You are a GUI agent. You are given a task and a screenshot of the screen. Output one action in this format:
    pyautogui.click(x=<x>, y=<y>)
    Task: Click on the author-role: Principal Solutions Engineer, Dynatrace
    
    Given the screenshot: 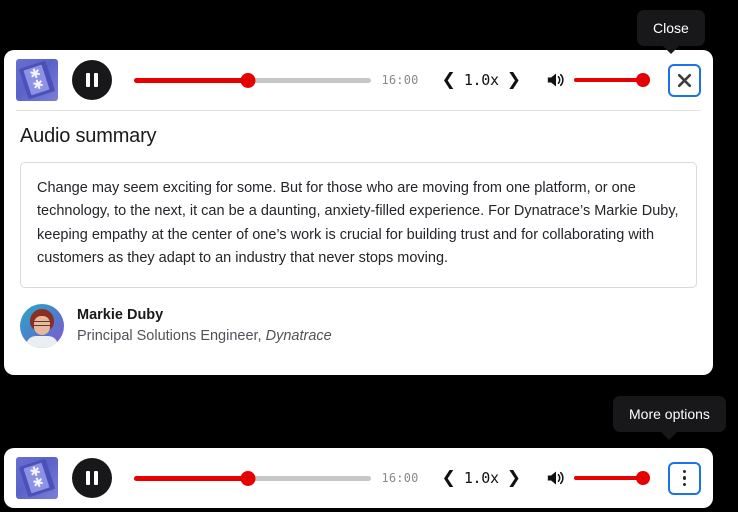 What is the action you would take?
    pyautogui.click(x=204, y=337)
    